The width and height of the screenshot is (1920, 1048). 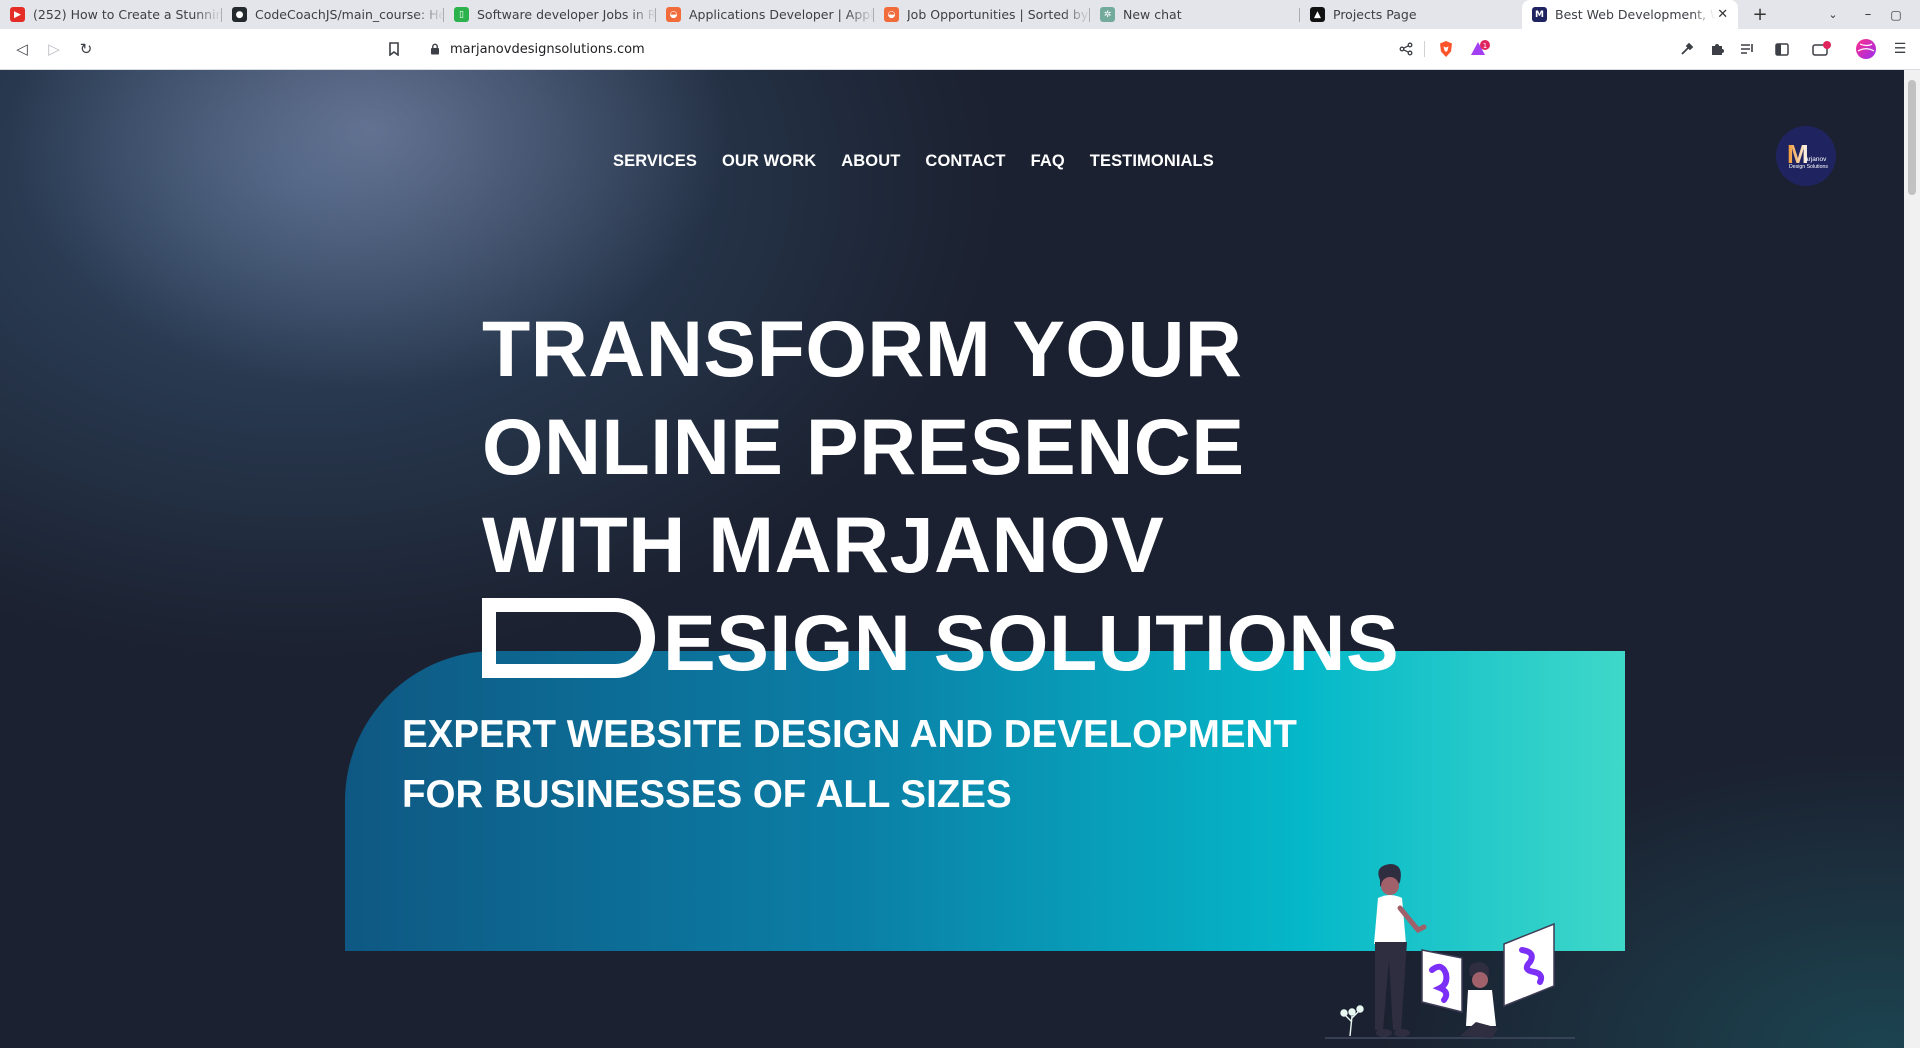 I want to click on browser-tab: ▶ (252) How to Create a Stunning, so click(x=111, y=14).